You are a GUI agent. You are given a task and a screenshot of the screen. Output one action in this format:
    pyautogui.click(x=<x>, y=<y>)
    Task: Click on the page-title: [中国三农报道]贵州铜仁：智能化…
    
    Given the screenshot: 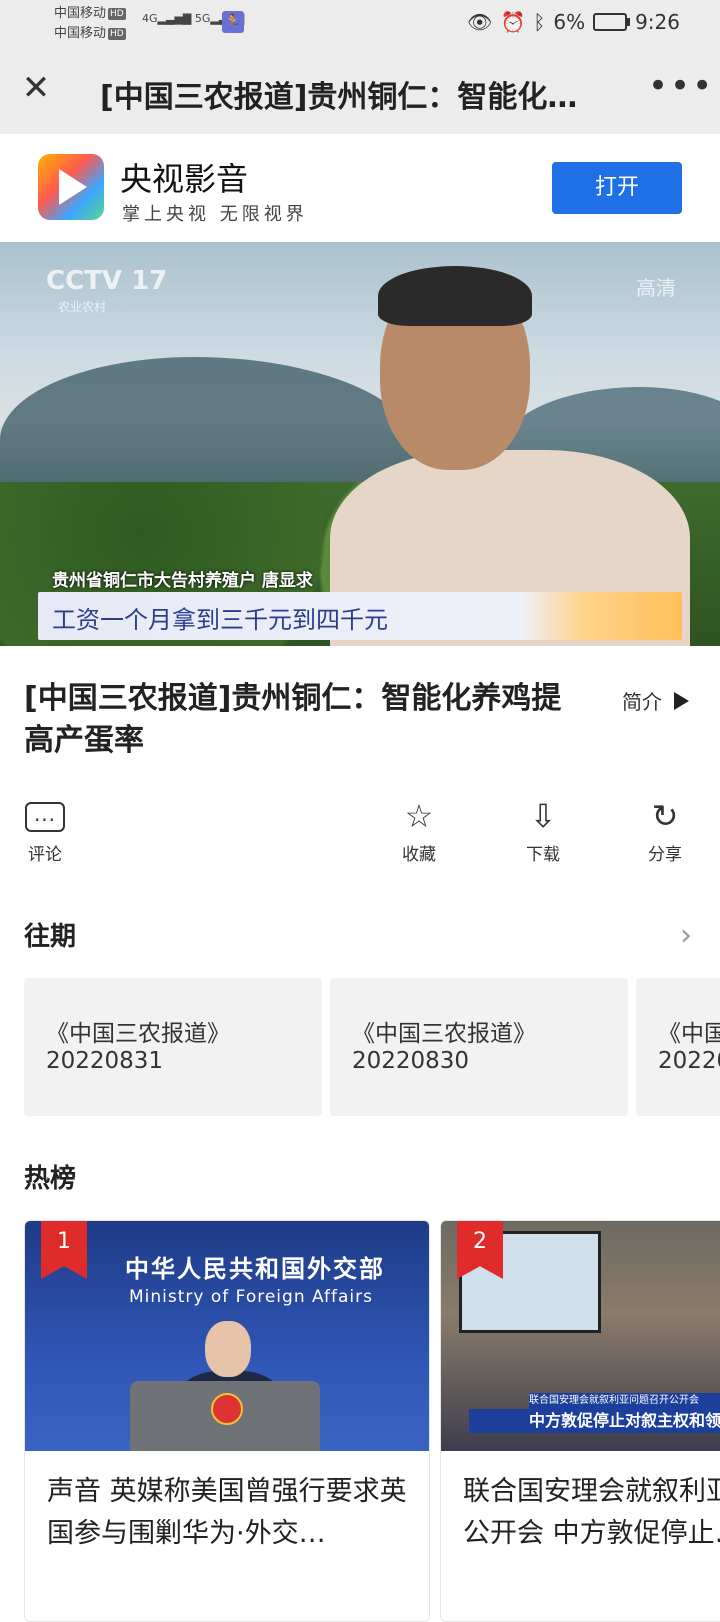 What is the action you would take?
    pyautogui.click(x=339, y=97)
    